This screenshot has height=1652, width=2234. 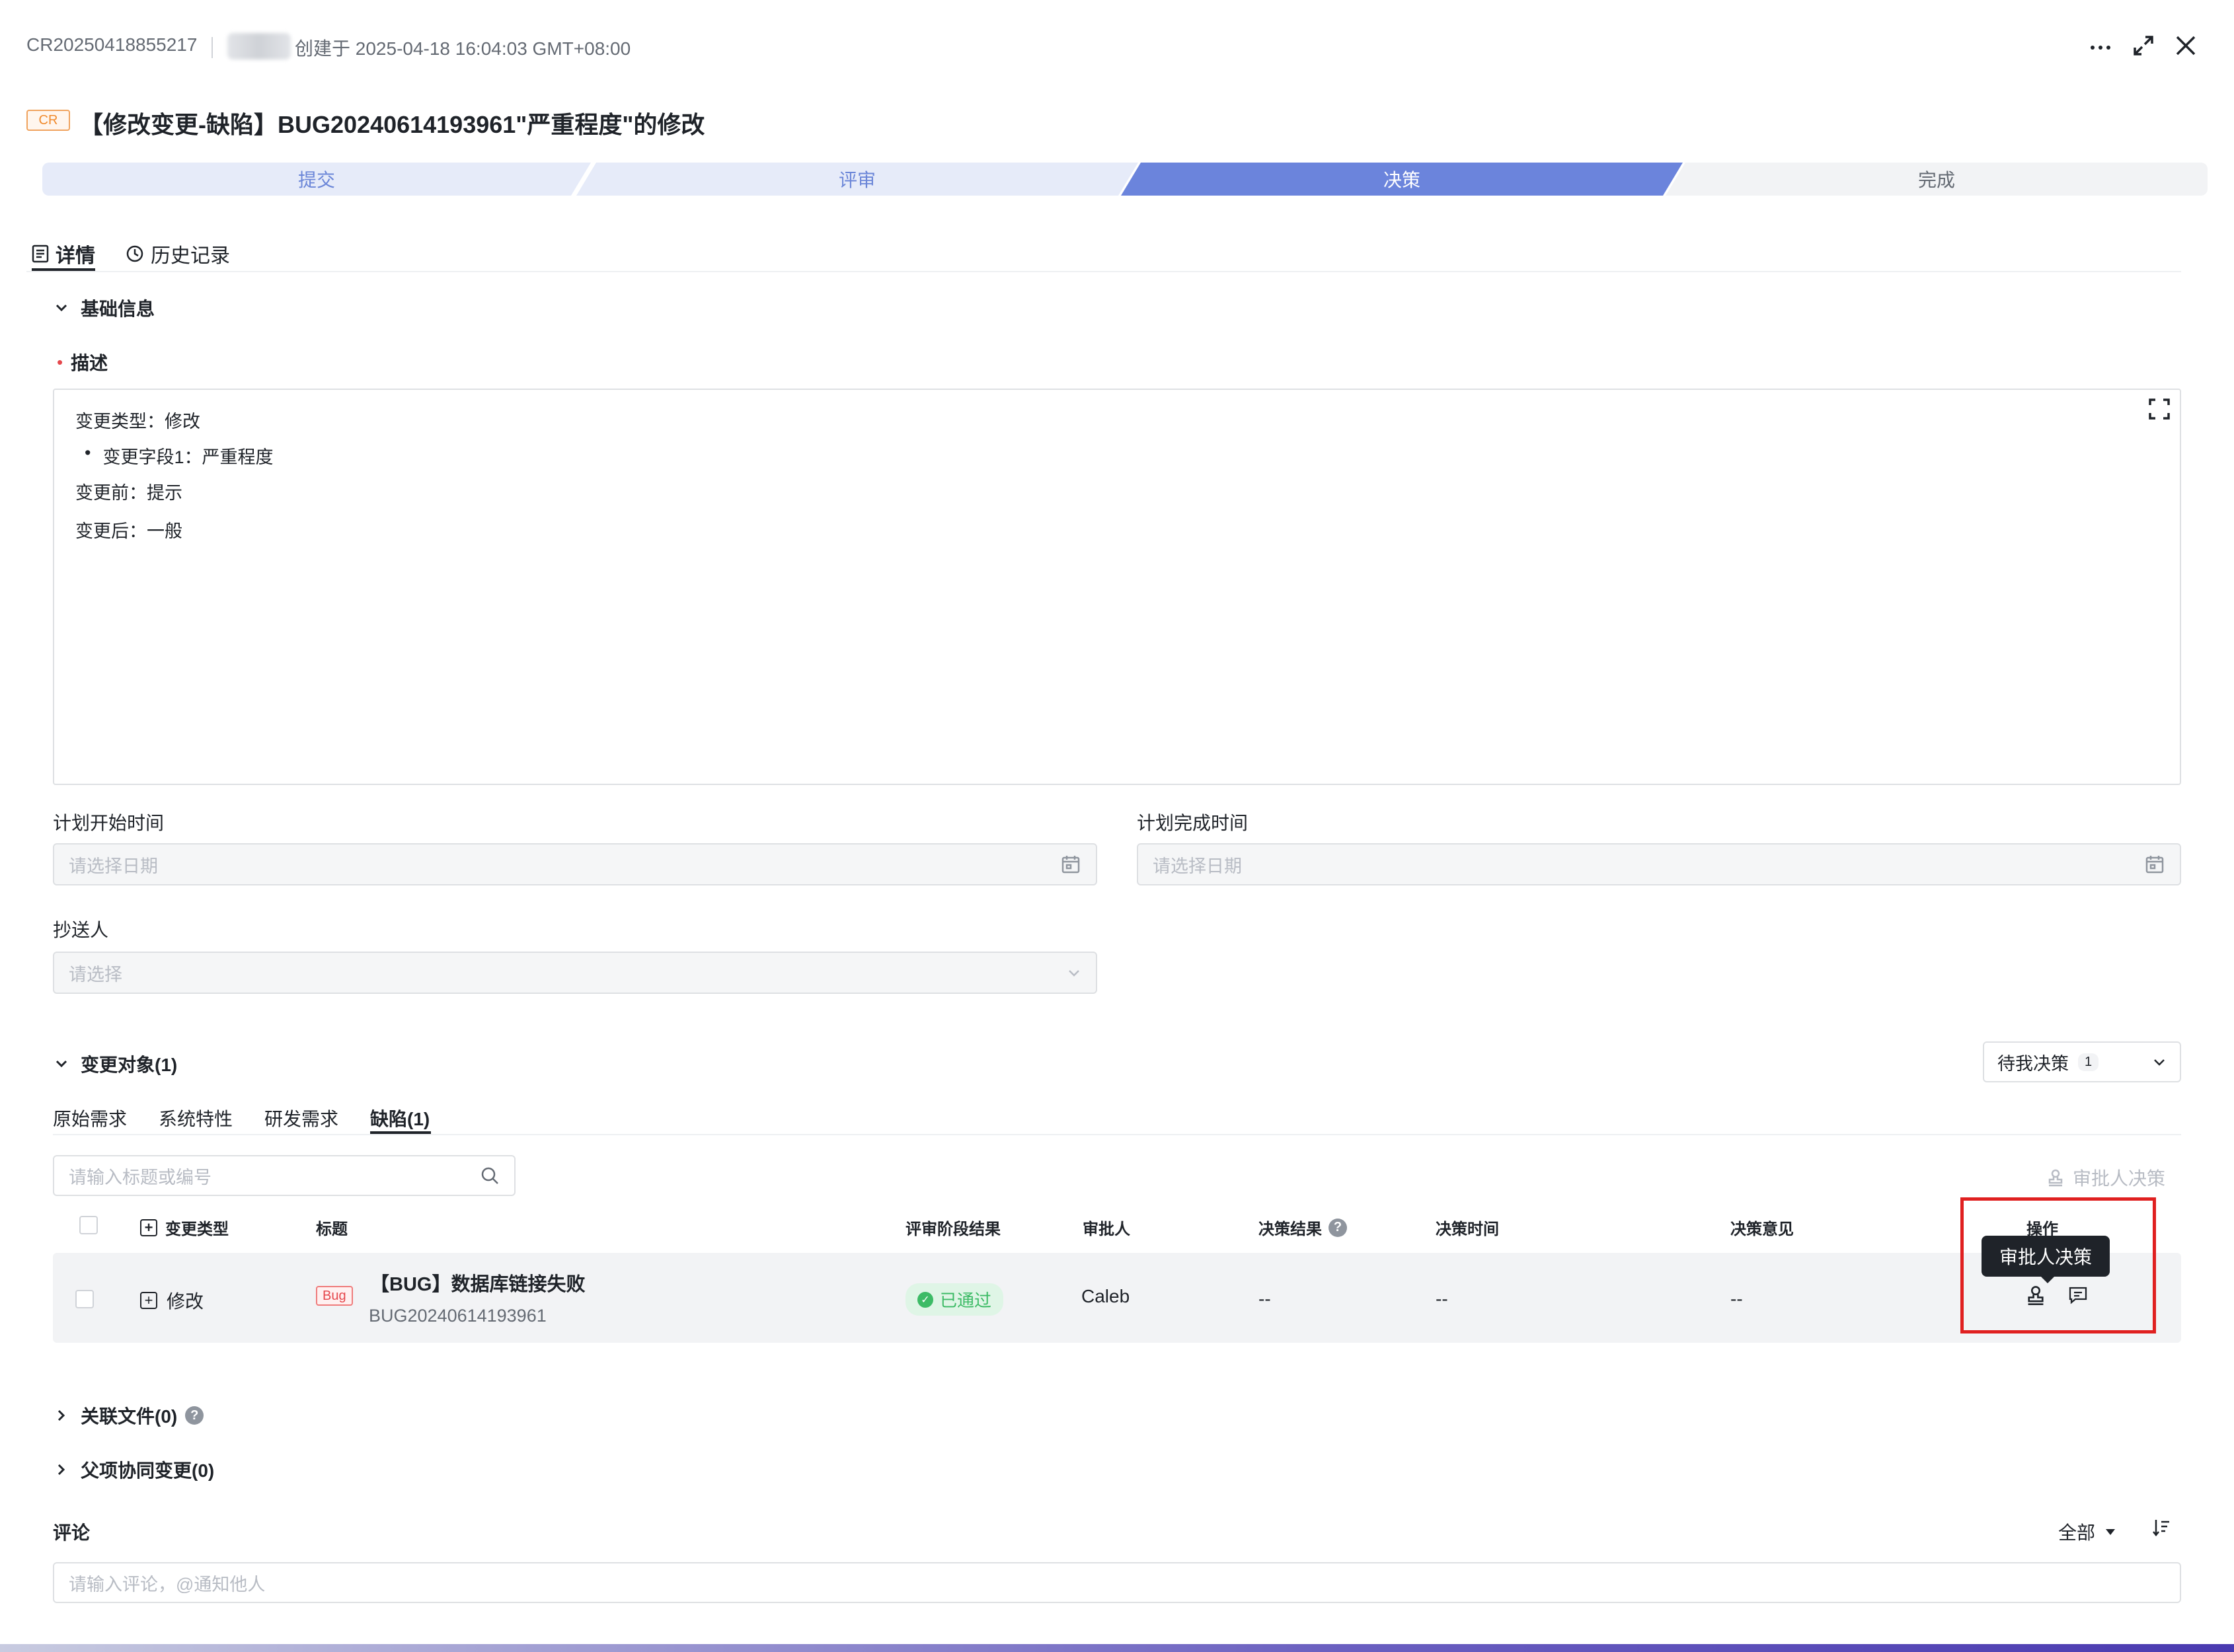 What do you see at coordinates (172, 1300) in the screenshot?
I see `row-change-type: + 修改` at bounding box center [172, 1300].